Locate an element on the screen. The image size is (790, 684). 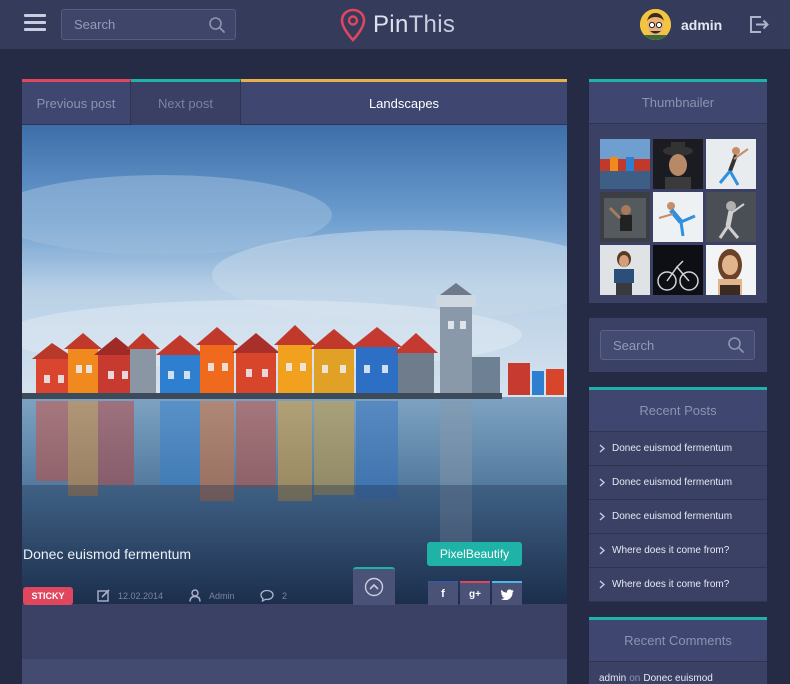
site-logo: PinThis is located at coordinates (397, 25).